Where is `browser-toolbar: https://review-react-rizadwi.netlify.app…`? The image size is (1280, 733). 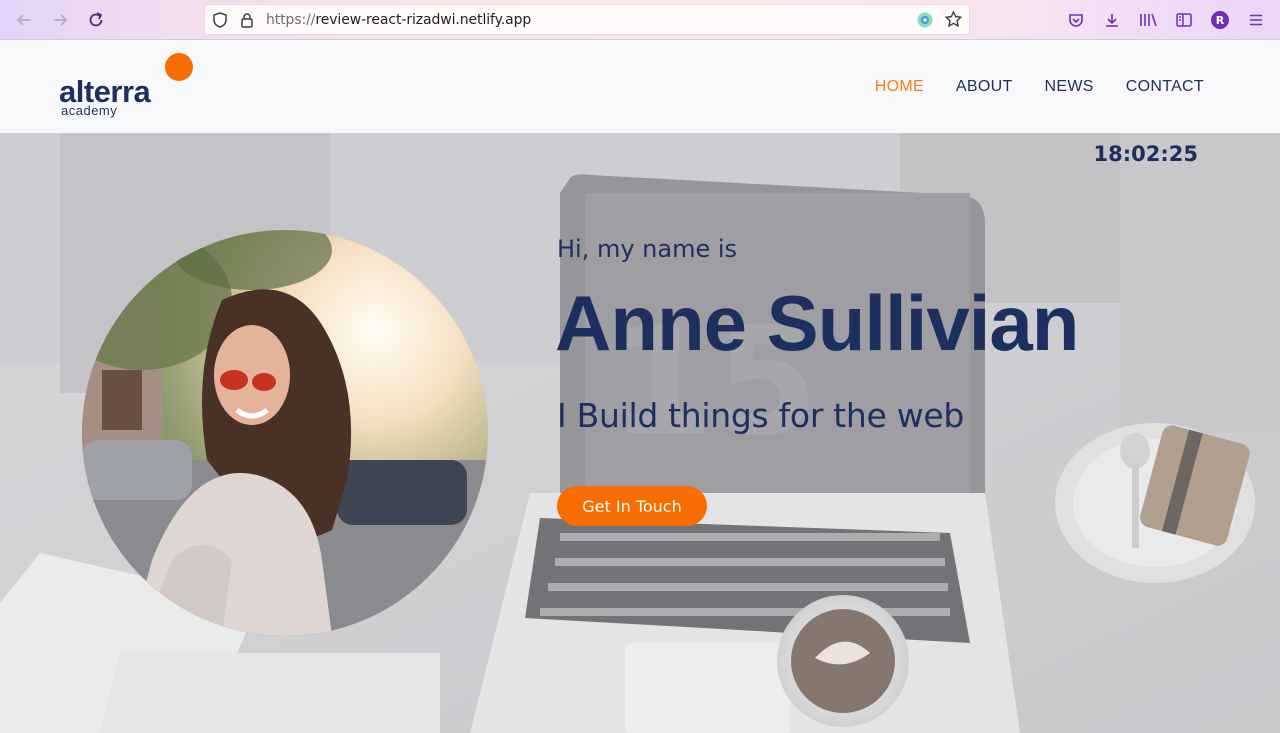 browser-toolbar: https://review-react-rizadwi.netlify.app… is located at coordinates (640, 20).